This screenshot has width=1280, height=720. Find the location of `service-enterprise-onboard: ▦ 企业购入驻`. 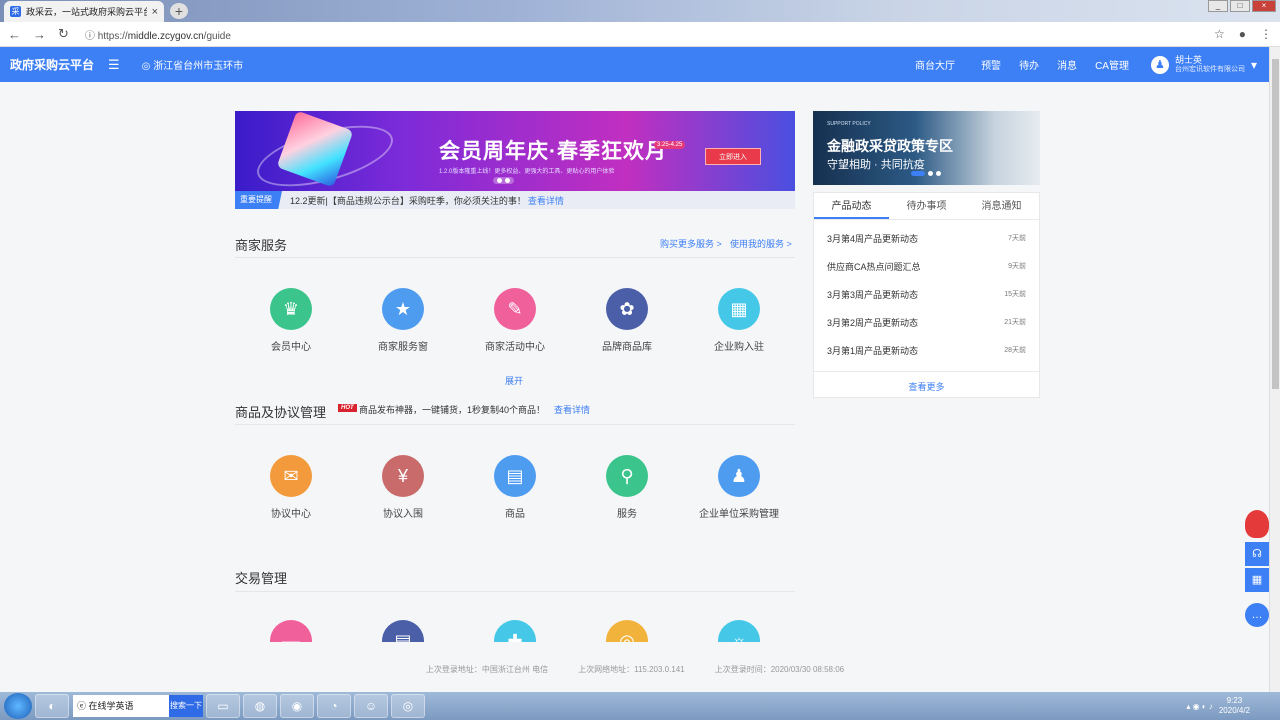

service-enterprise-onboard: ▦ 企业购入驻 is located at coordinates (739, 320).